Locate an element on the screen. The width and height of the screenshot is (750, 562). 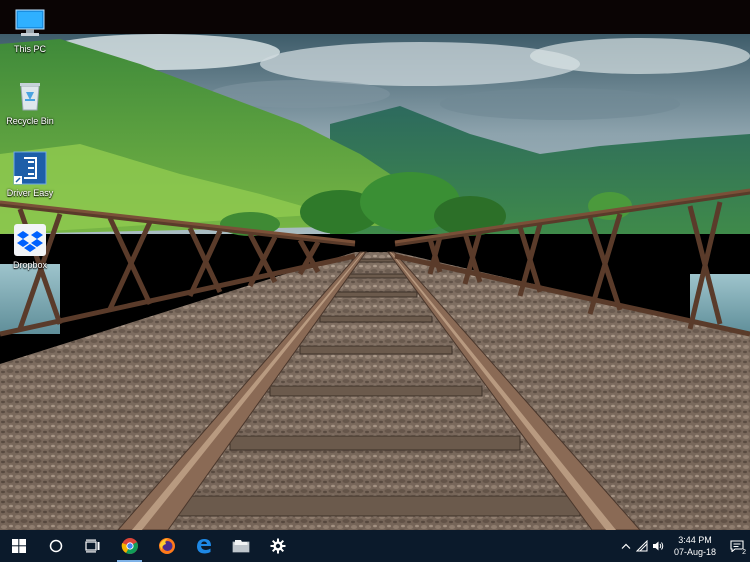
driver-easy-icon is located at coordinates (30, 168).